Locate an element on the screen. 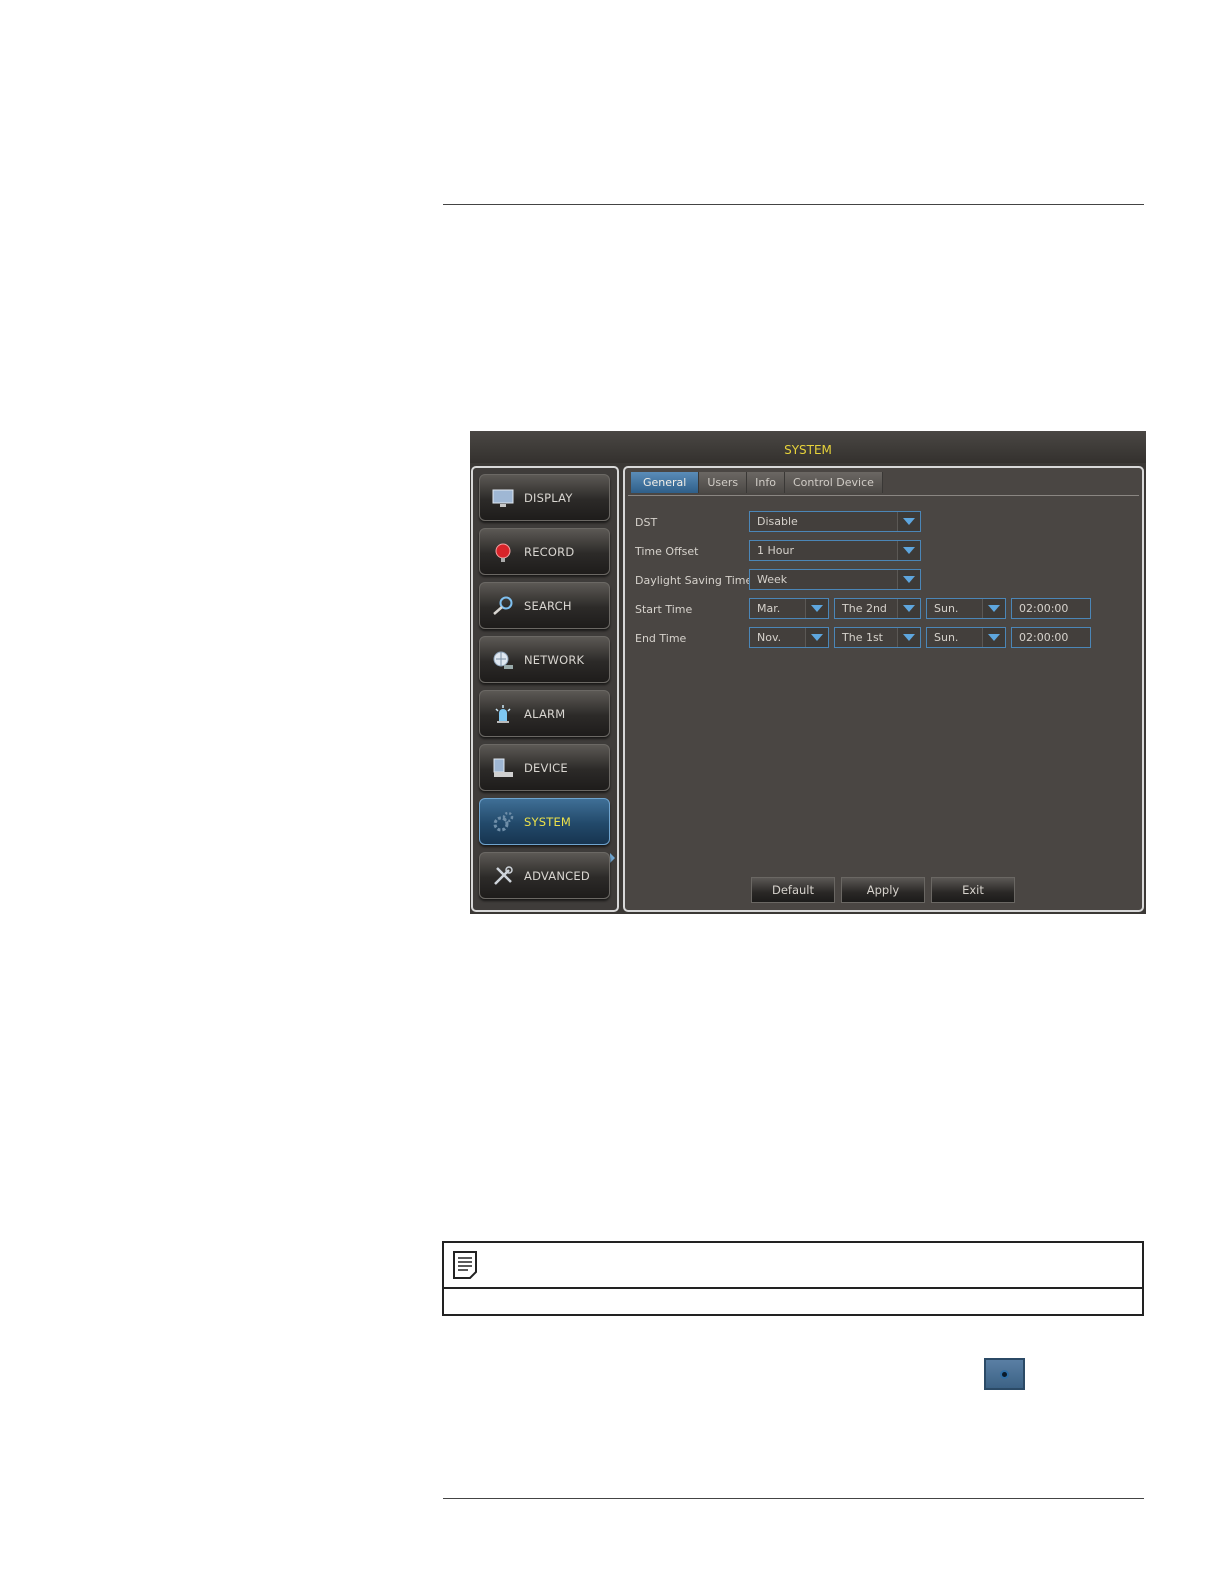 Image resolution: width=1224 pixels, height=1584 pixels. sidebar-item-advanced: ADVANCED is located at coordinates (544, 875).